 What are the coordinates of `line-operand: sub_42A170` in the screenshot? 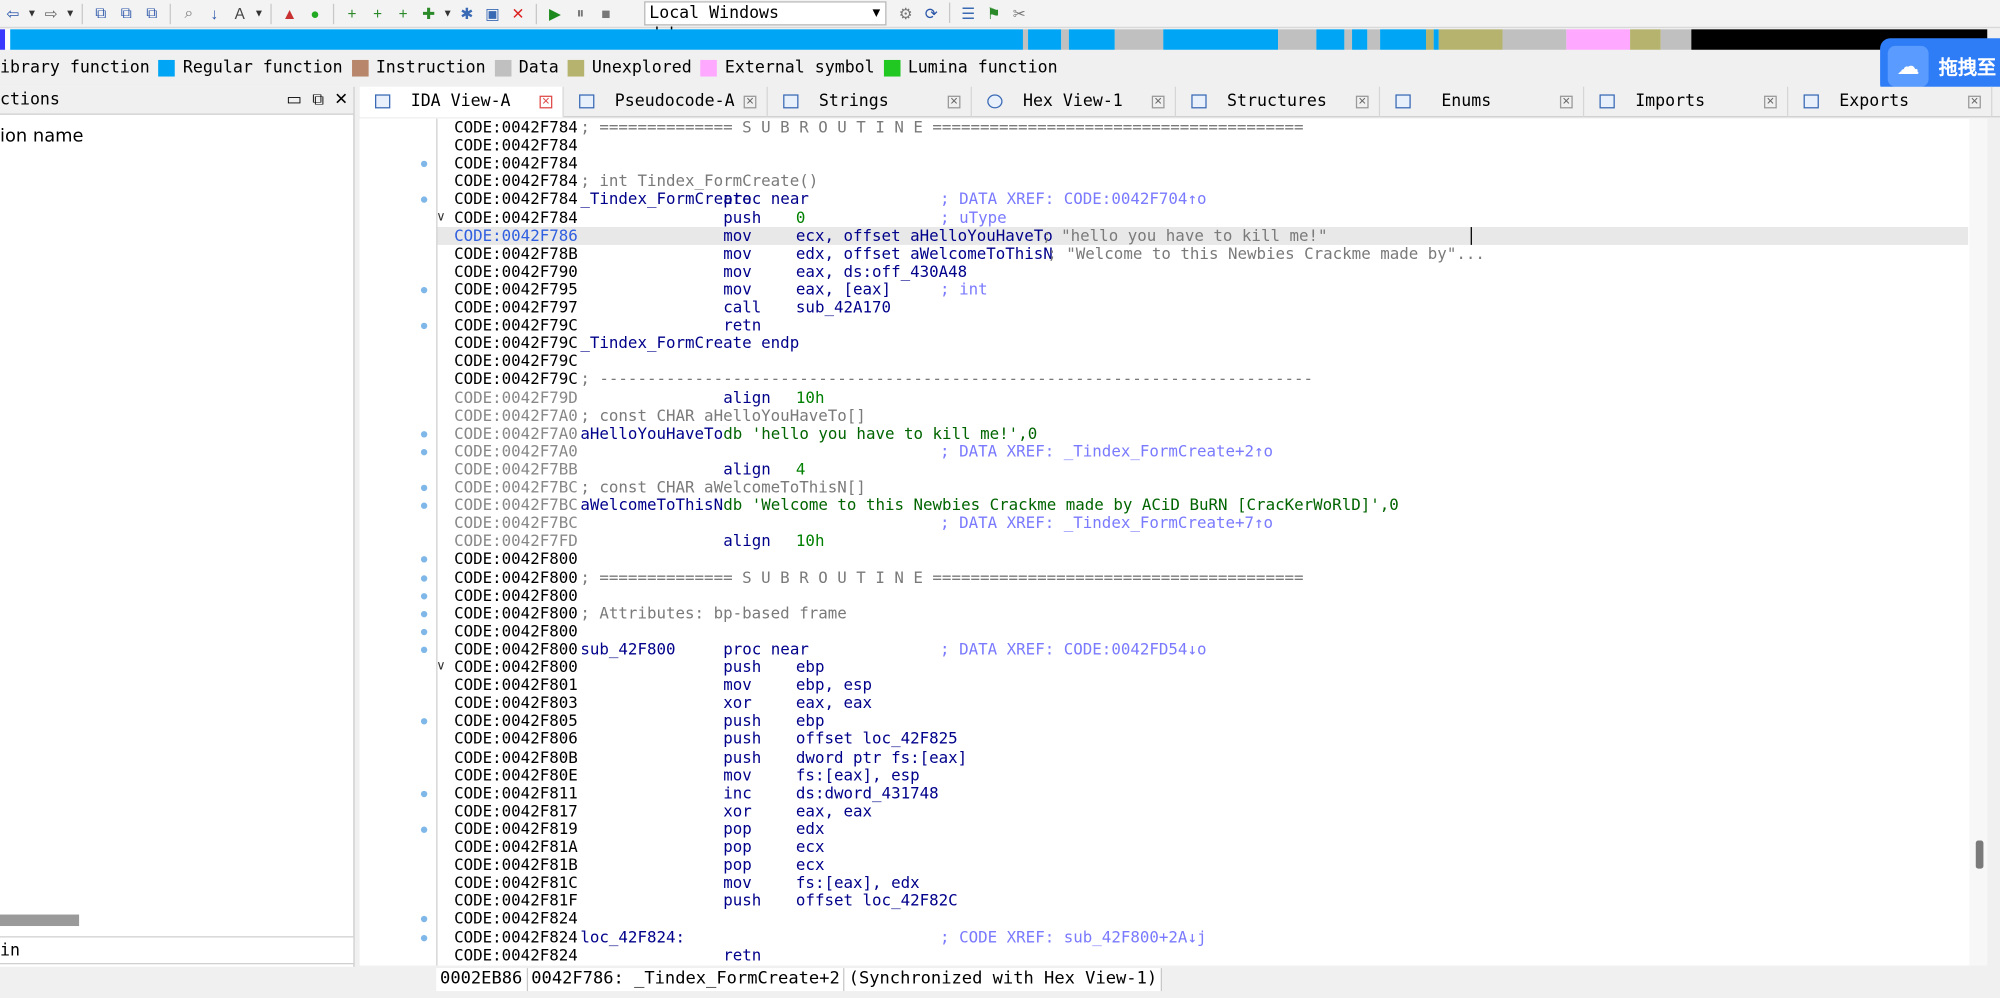 It's located at (843, 307).